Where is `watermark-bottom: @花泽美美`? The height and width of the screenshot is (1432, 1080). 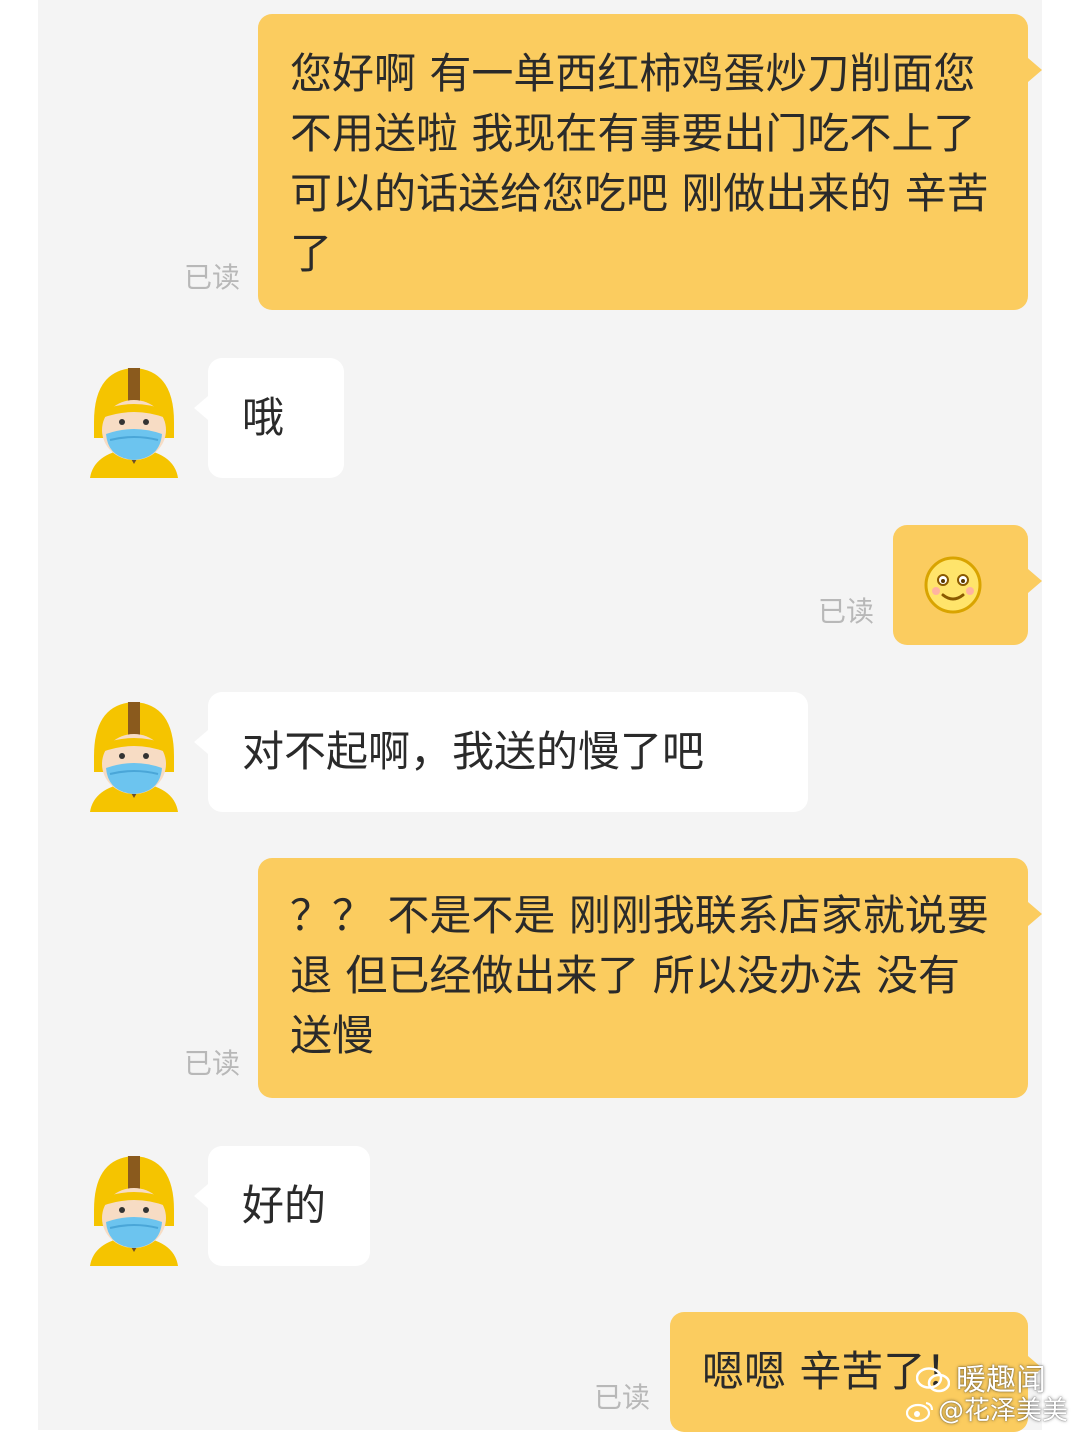 watermark-bottom: @花泽美美 is located at coordinates (986, 1411).